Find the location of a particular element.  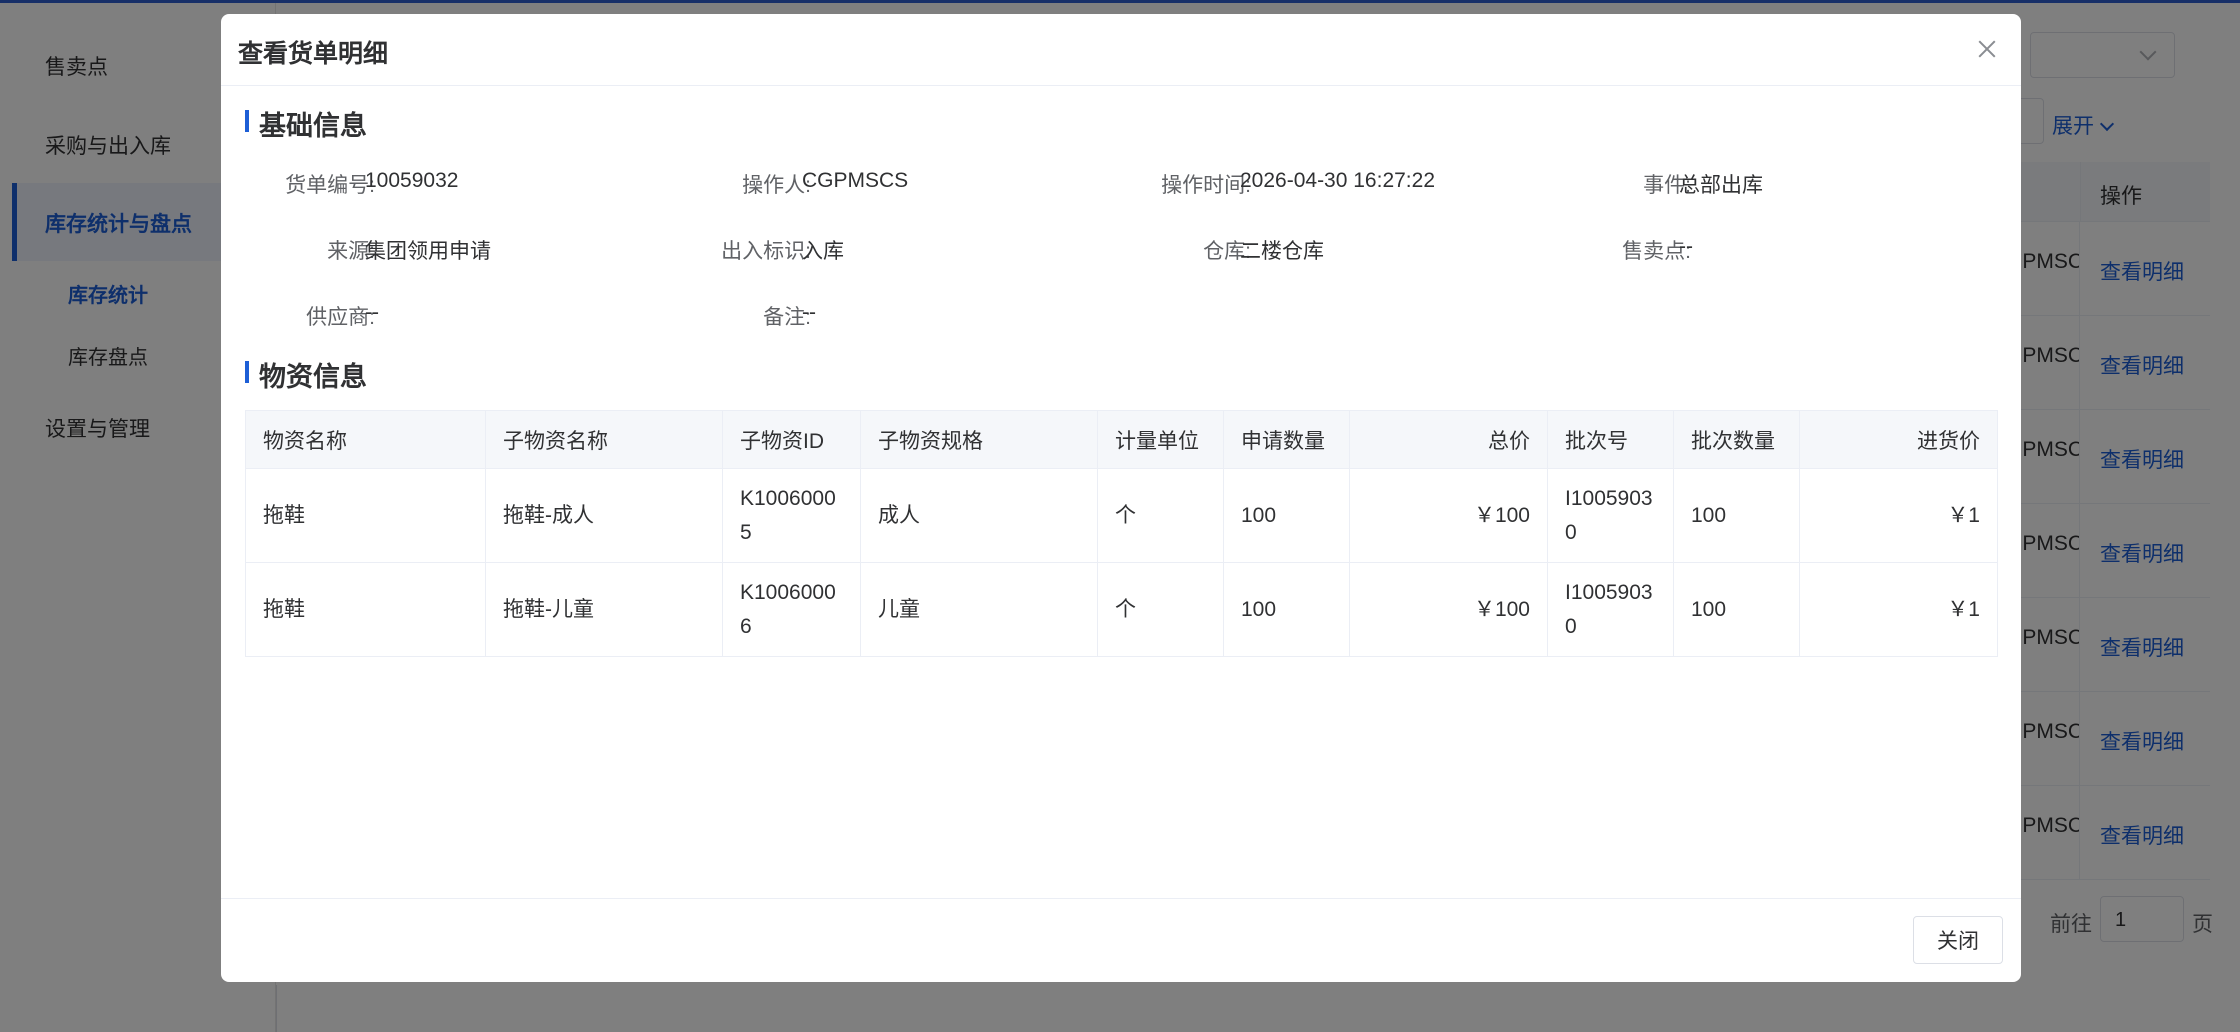

op-time-label: 操作时间: is located at coordinates (1206, 185).